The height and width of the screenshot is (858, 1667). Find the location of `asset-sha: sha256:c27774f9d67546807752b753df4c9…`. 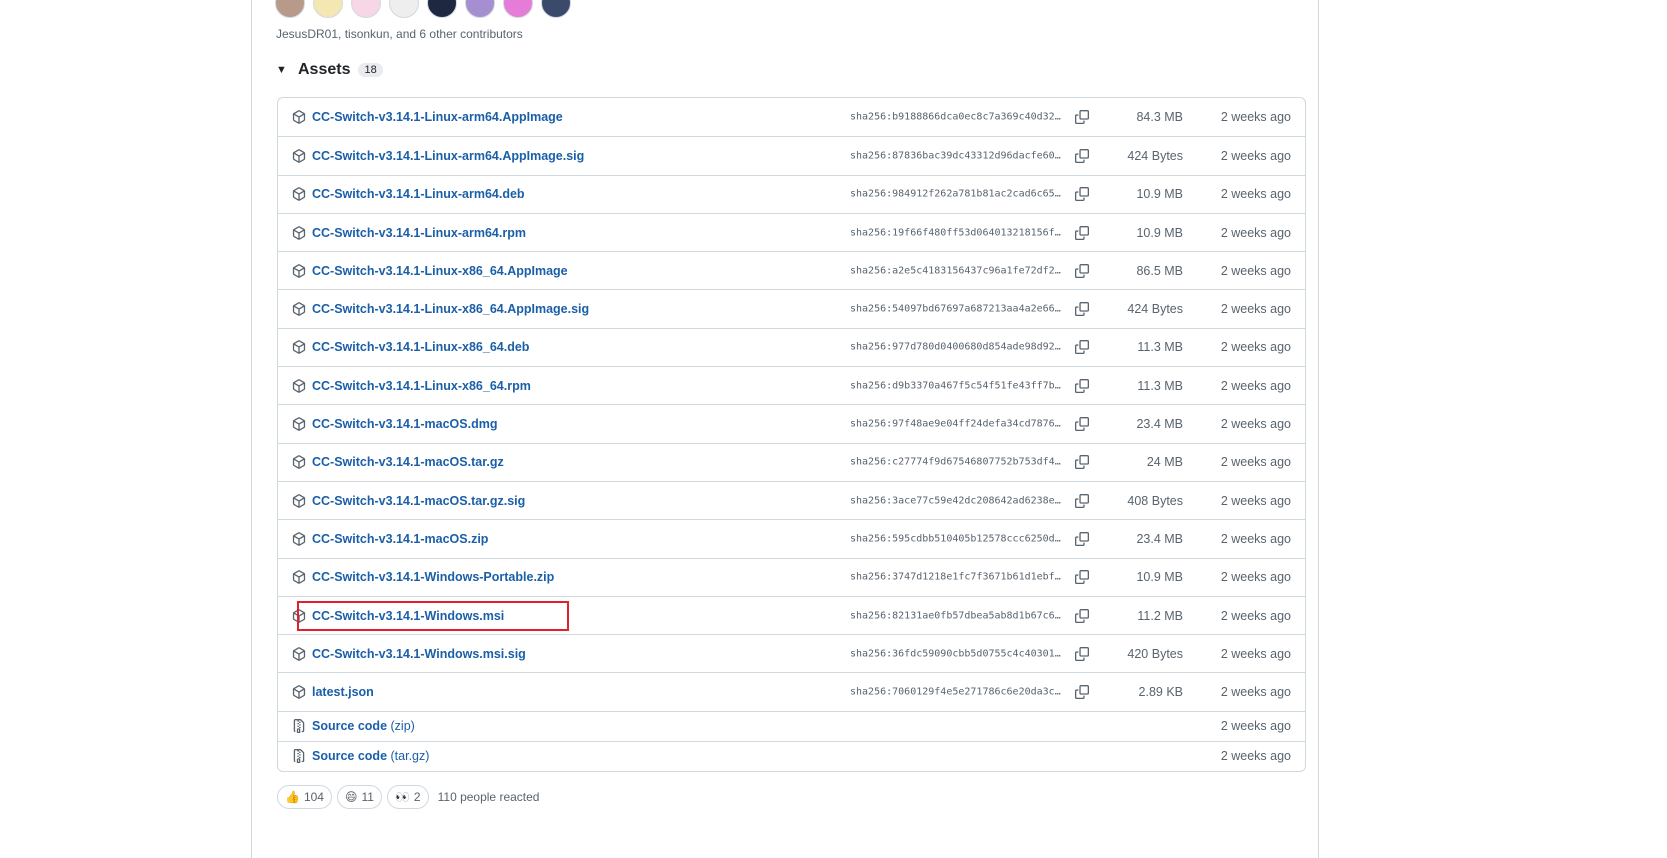

asset-sha: sha256:c27774f9d67546807752b753df4c9… is located at coordinates (957, 462).